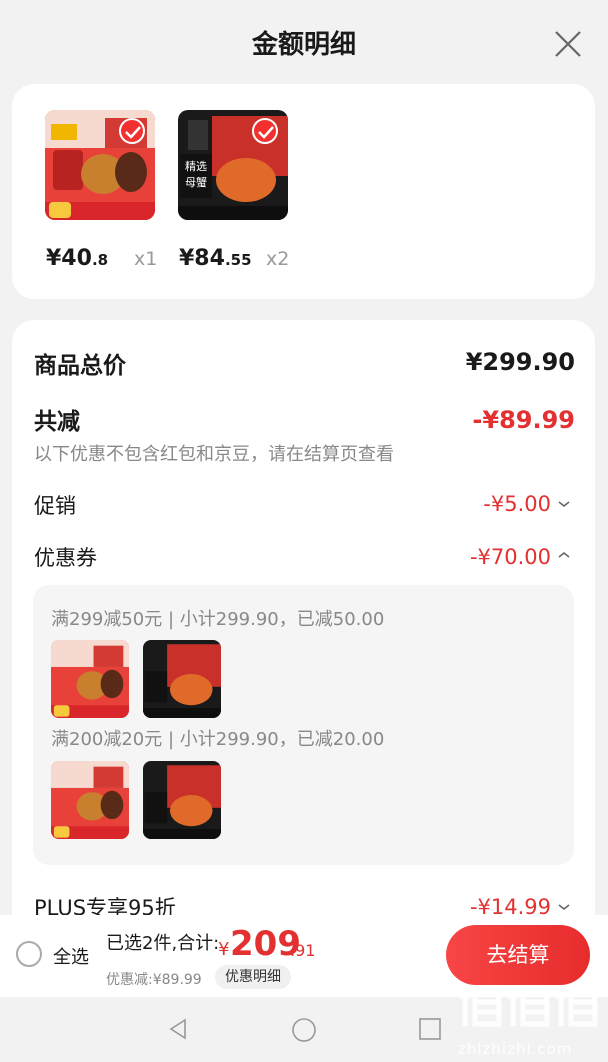 The image size is (608, 1062). I want to click on discount-summary: 优惠减:¥89.99, so click(154, 980).